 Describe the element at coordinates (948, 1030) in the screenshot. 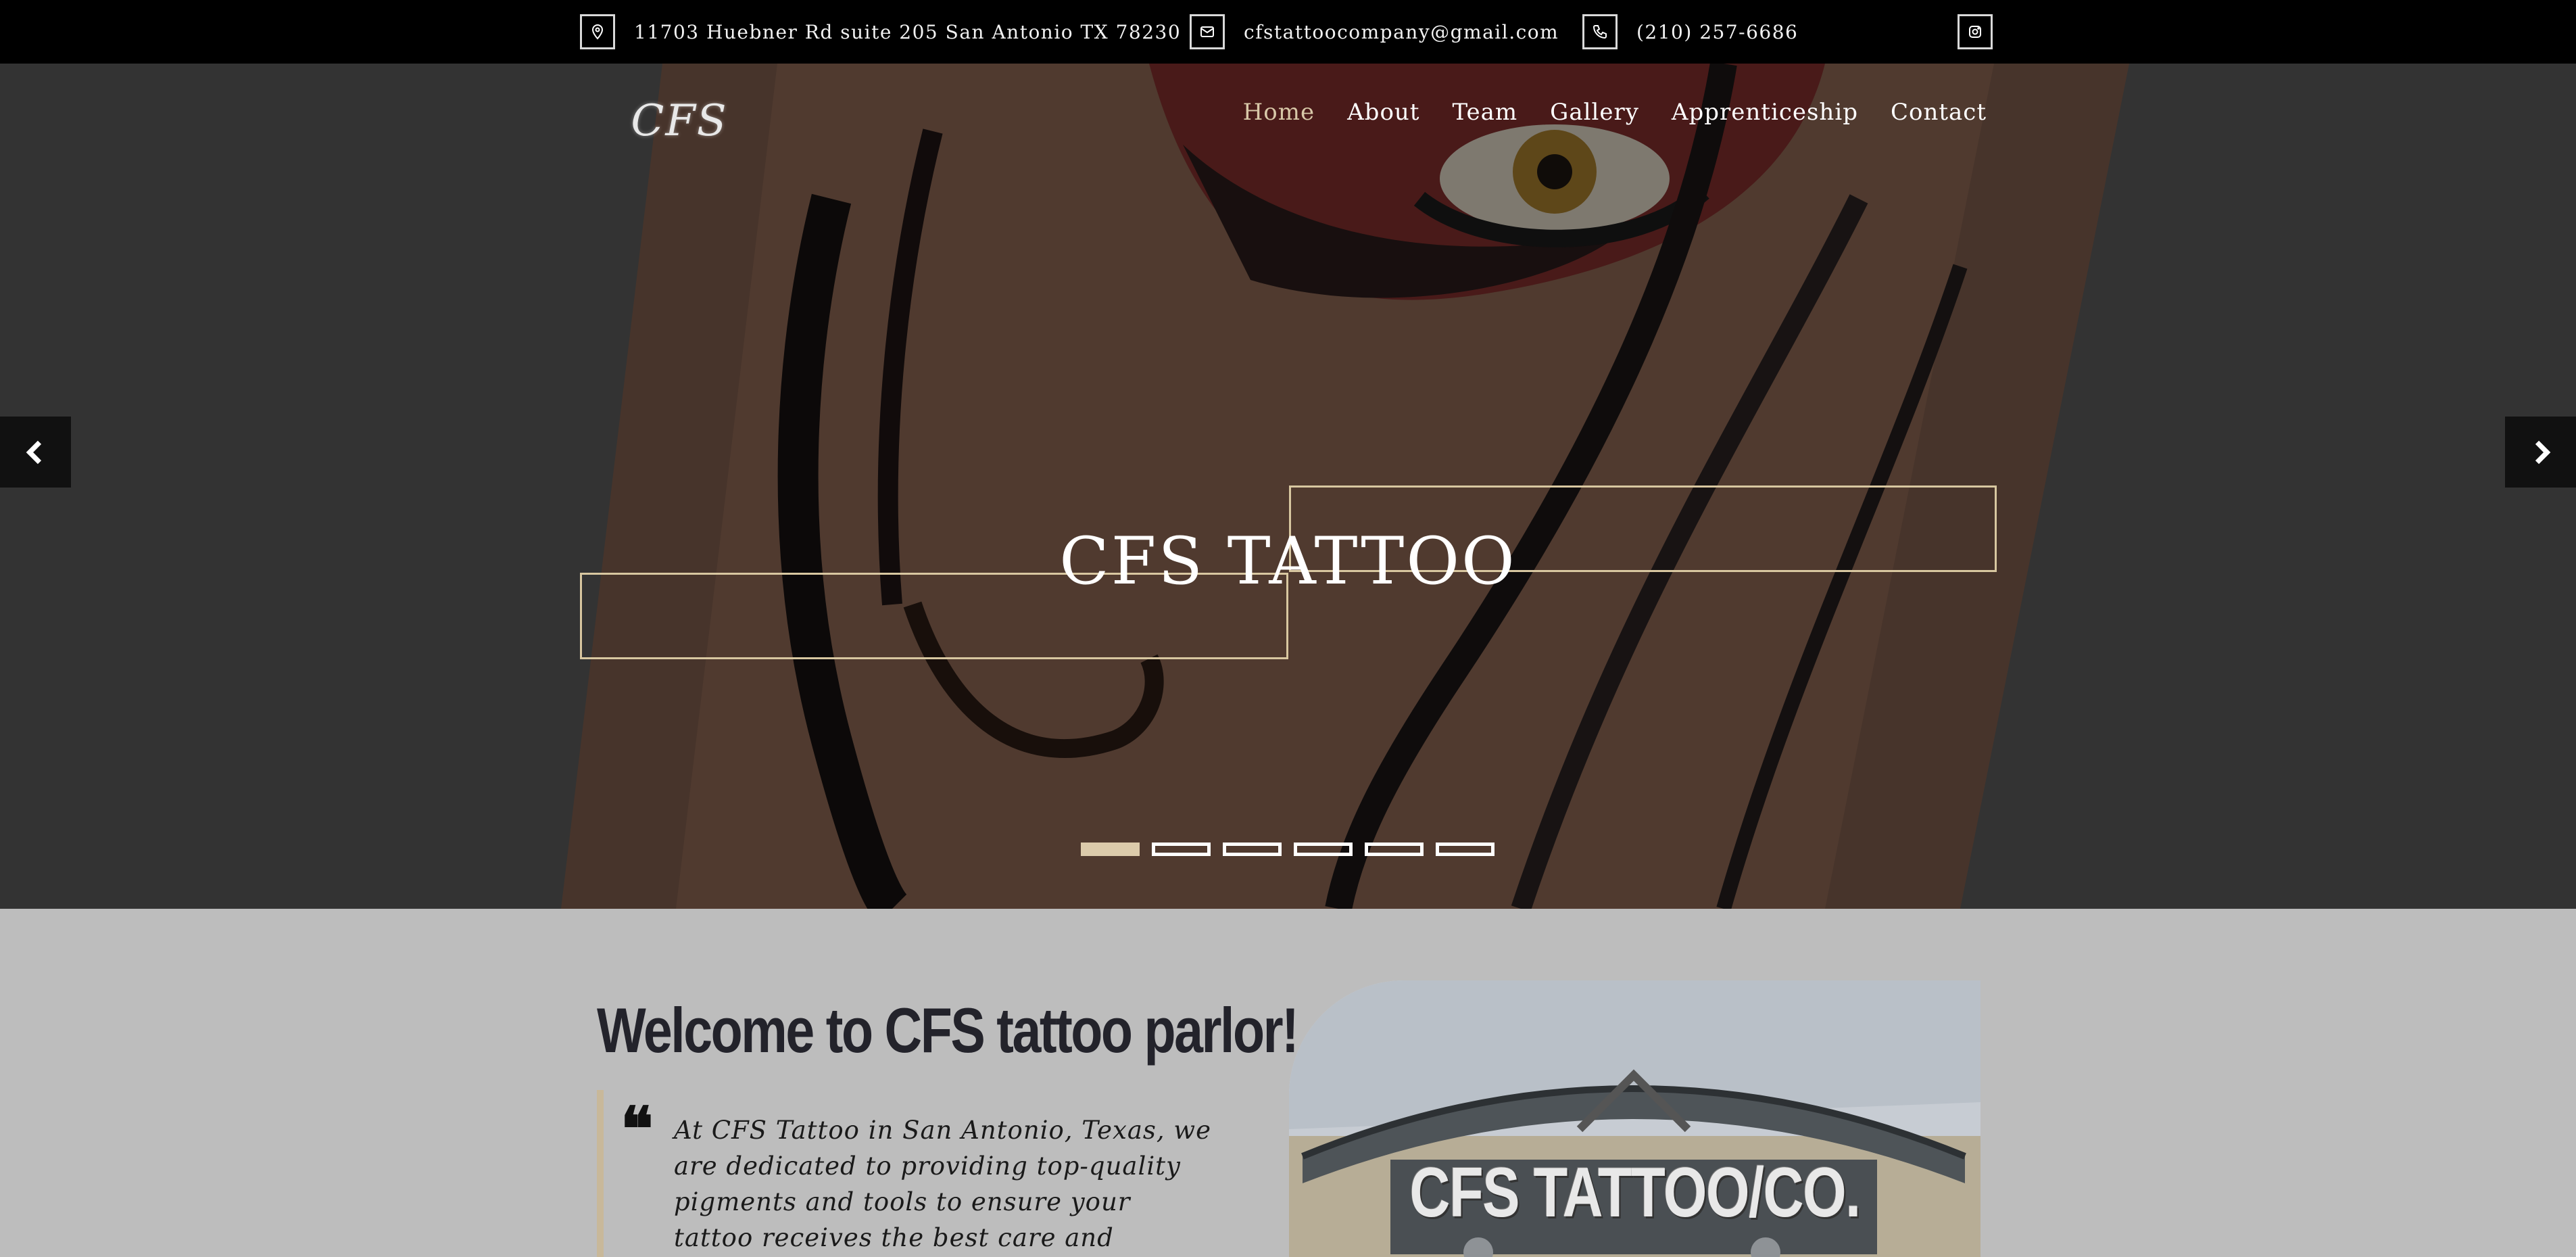

I see `welcome-heading: Welcome to CFS tattoo parlor!` at that location.